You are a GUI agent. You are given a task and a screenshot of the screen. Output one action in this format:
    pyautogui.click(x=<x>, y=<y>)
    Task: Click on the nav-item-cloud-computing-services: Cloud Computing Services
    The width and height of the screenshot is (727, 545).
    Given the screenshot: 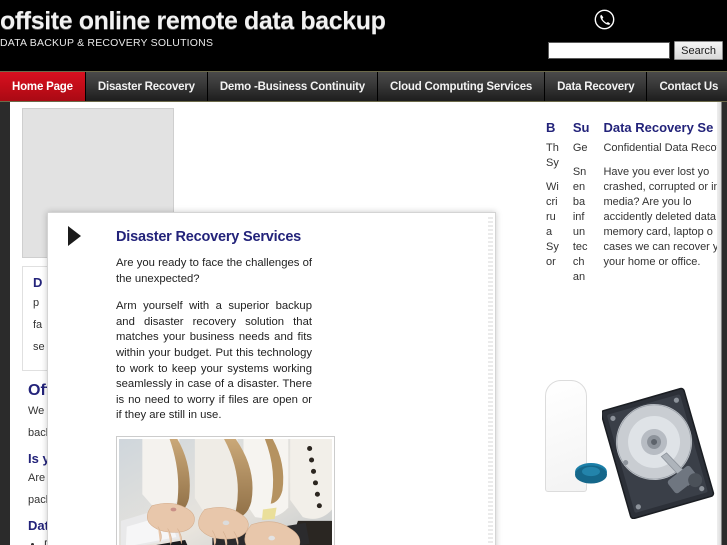 What is the action you would take?
    pyautogui.click(x=462, y=86)
    